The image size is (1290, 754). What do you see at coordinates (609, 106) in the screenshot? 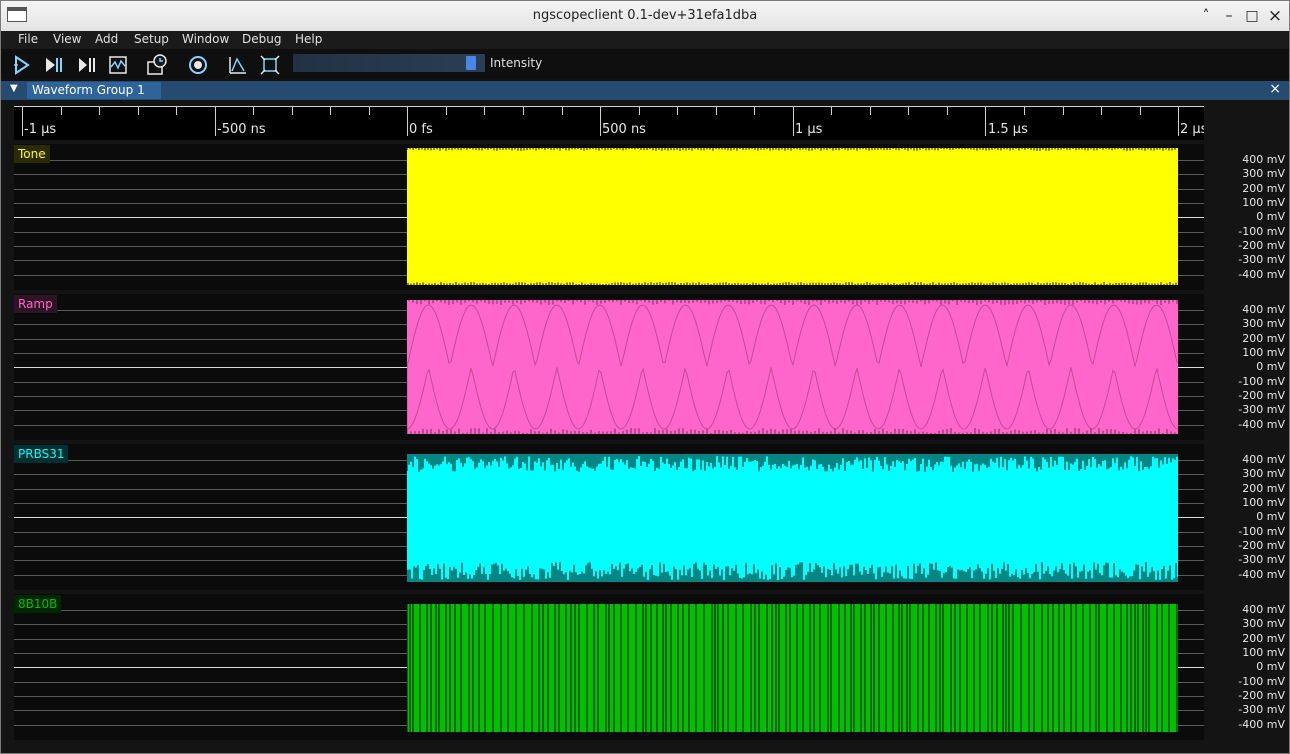
I see `timeline-baseline` at bounding box center [609, 106].